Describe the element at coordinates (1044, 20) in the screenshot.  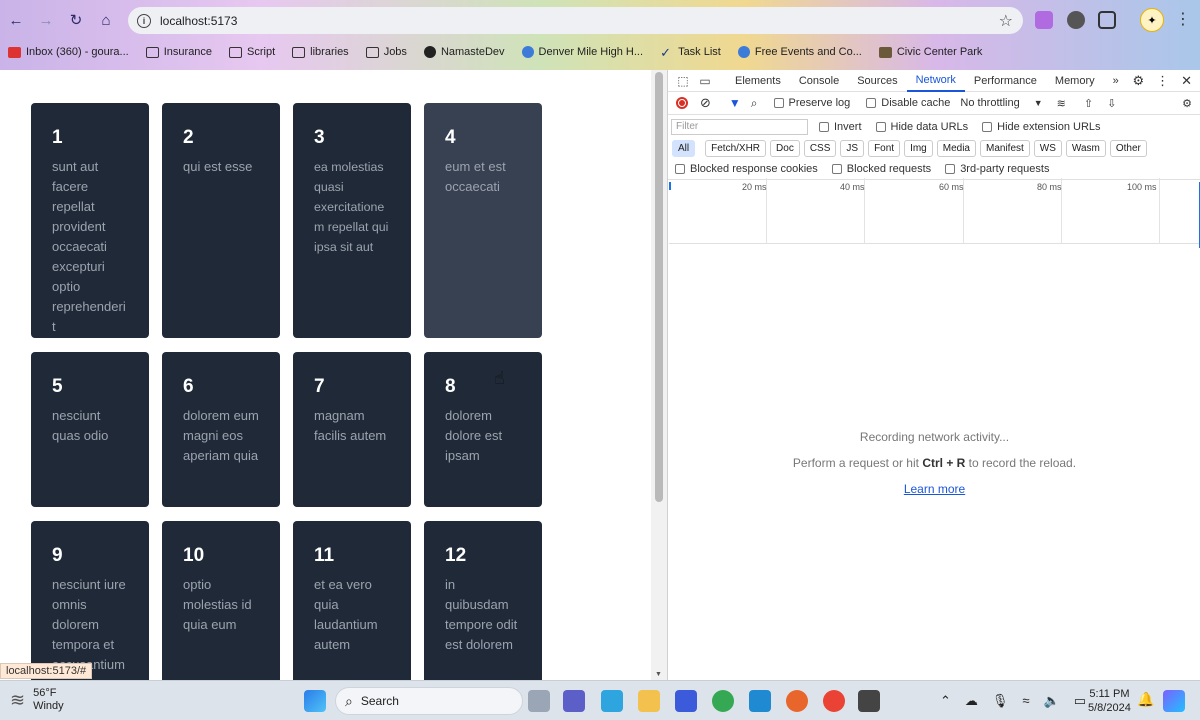
I see `extension-icon` at that location.